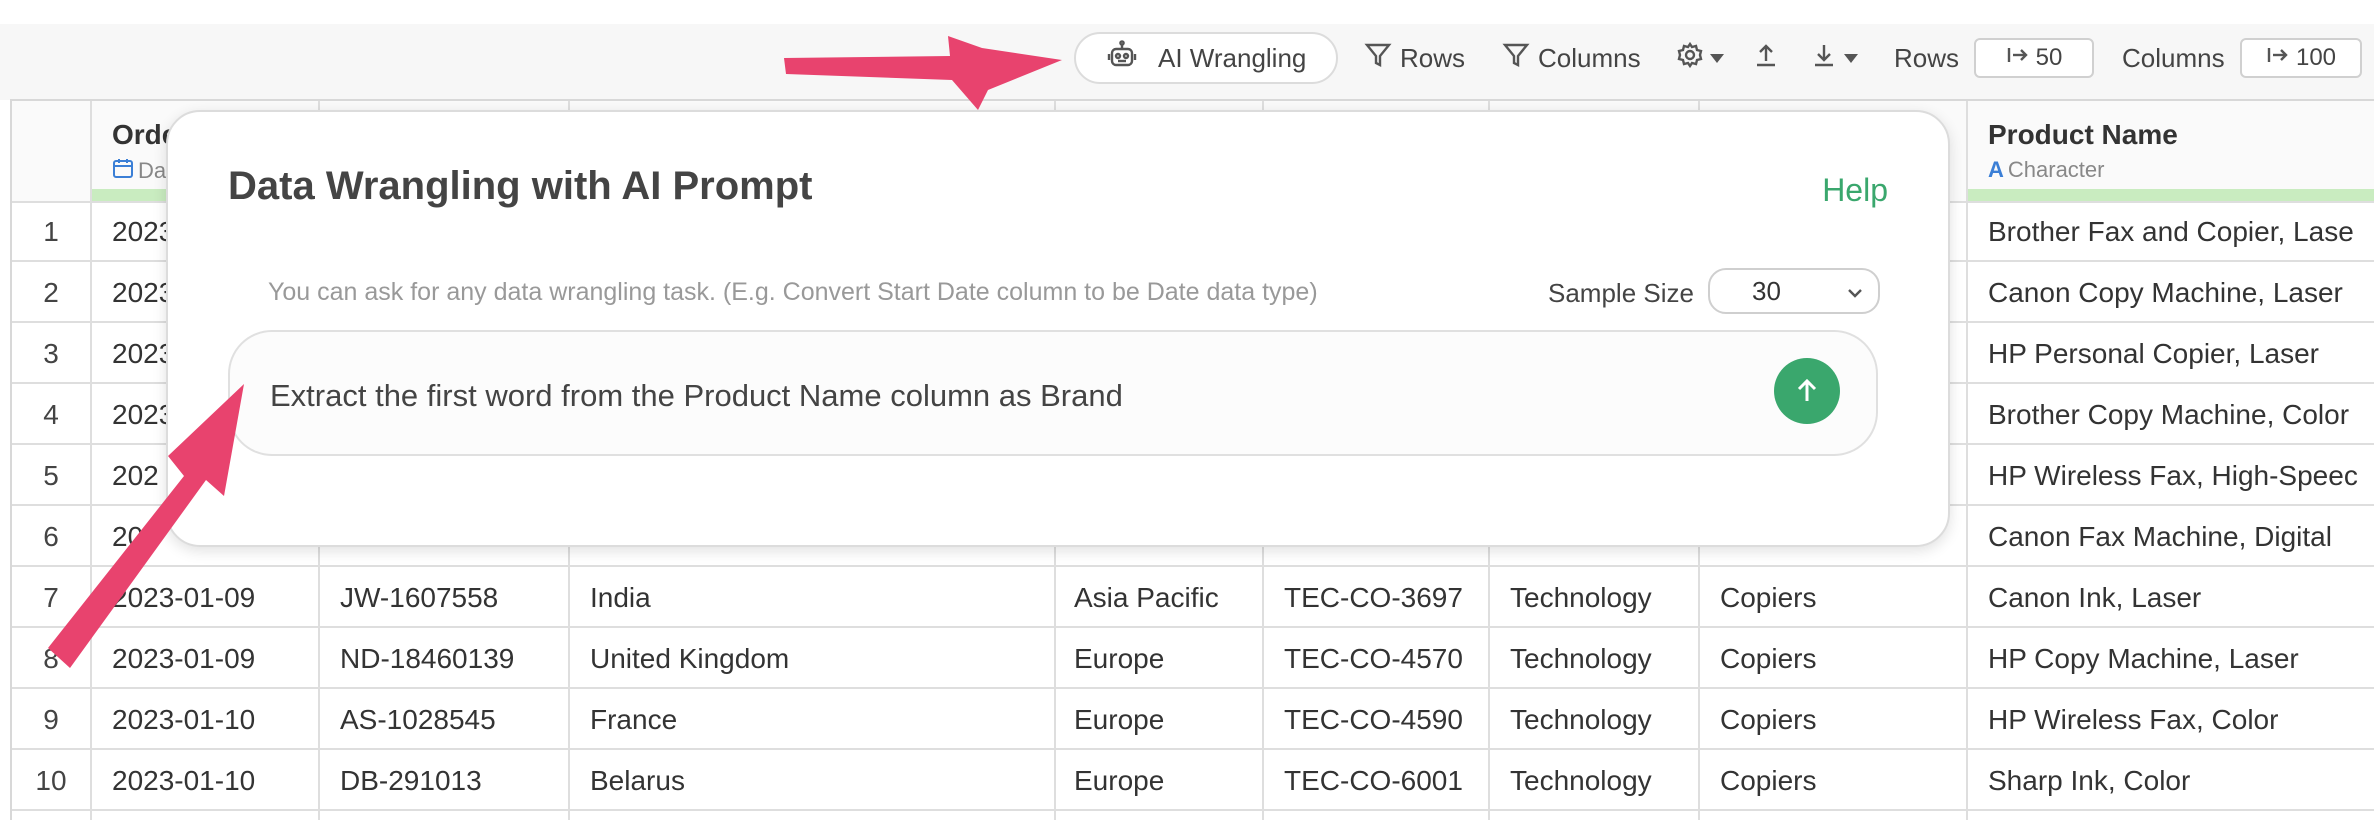 The height and width of the screenshot is (820, 2374). What do you see at coordinates (2173, 57) in the screenshot?
I see `columns-count-label: Columns` at bounding box center [2173, 57].